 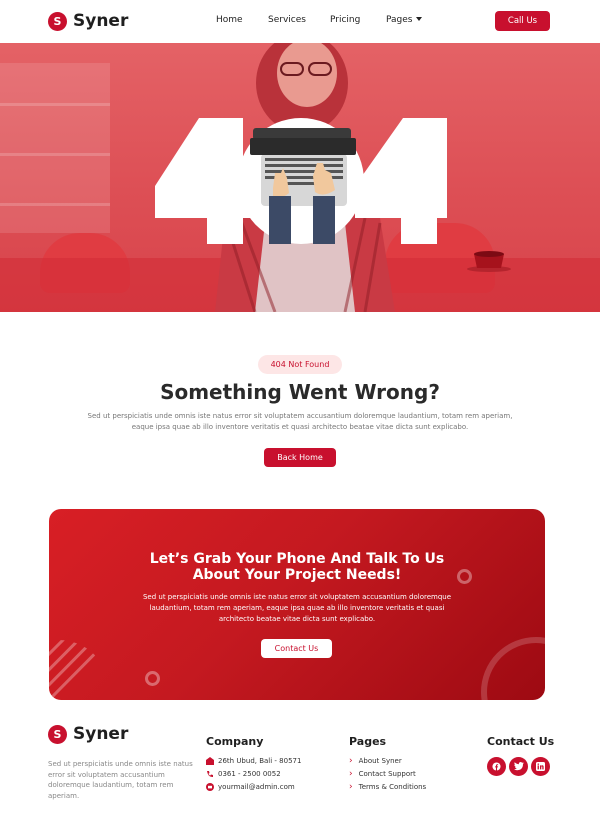 What do you see at coordinates (229, 20) in the screenshot?
I see `nav-home-link: Home` at bounding box center [229, 20].